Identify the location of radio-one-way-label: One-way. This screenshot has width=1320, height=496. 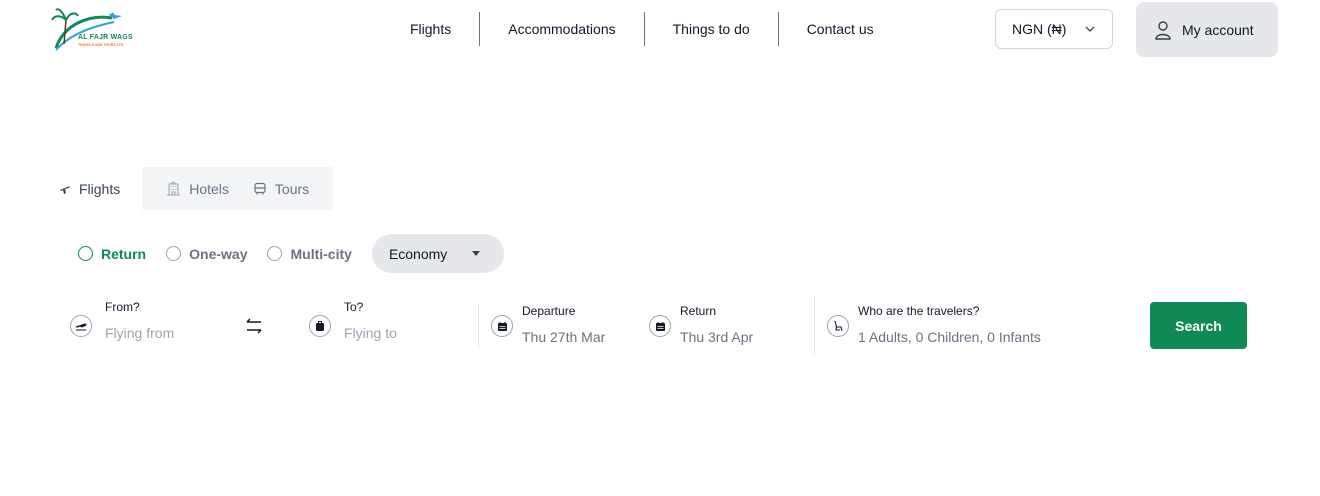
(218, 253).